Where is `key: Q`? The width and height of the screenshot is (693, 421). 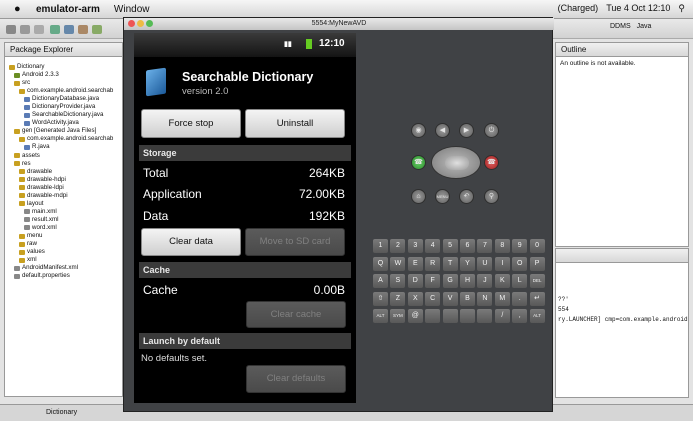
key: Q is located at coordinates (380, 263).